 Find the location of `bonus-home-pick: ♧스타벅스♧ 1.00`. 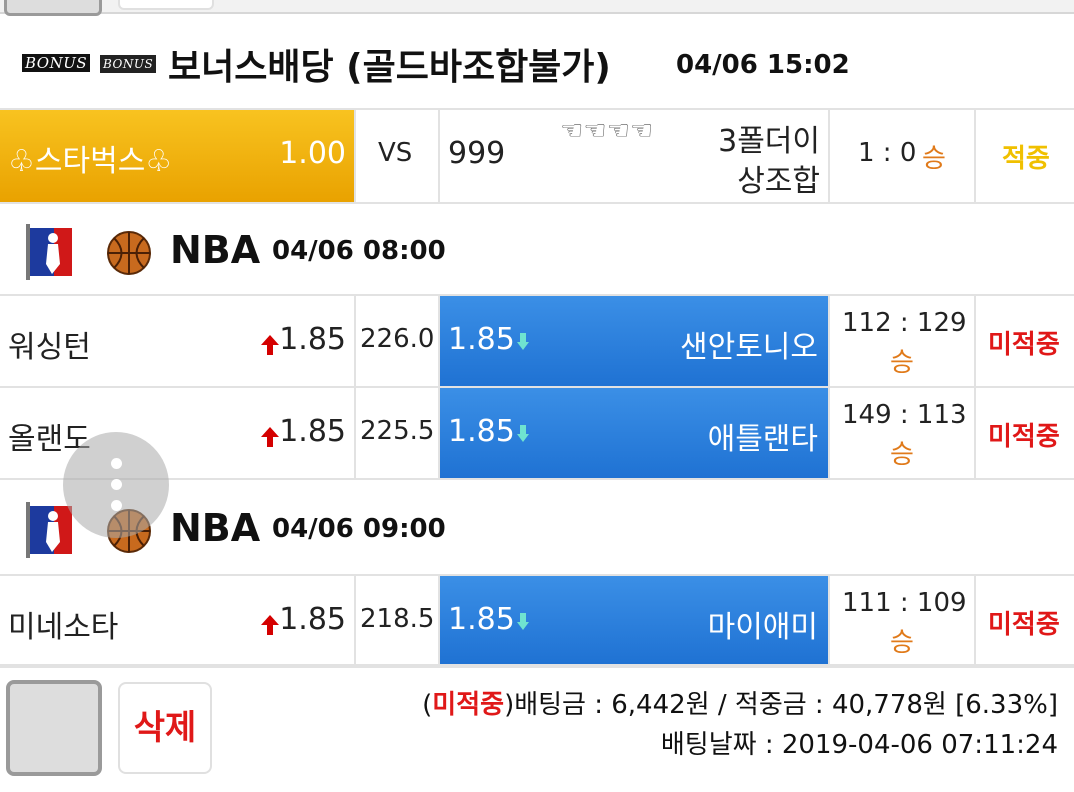

bonus-home-pick: ♧스타벅스♧ 1.00 is located at coordinates (178, 156).